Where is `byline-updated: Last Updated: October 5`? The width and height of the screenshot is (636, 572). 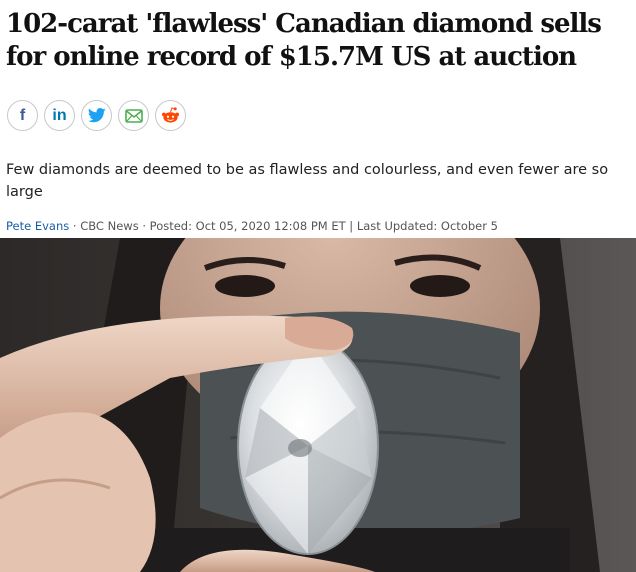
byline-updated: Last Updated: October 5 is located at coordinates (427, 226).